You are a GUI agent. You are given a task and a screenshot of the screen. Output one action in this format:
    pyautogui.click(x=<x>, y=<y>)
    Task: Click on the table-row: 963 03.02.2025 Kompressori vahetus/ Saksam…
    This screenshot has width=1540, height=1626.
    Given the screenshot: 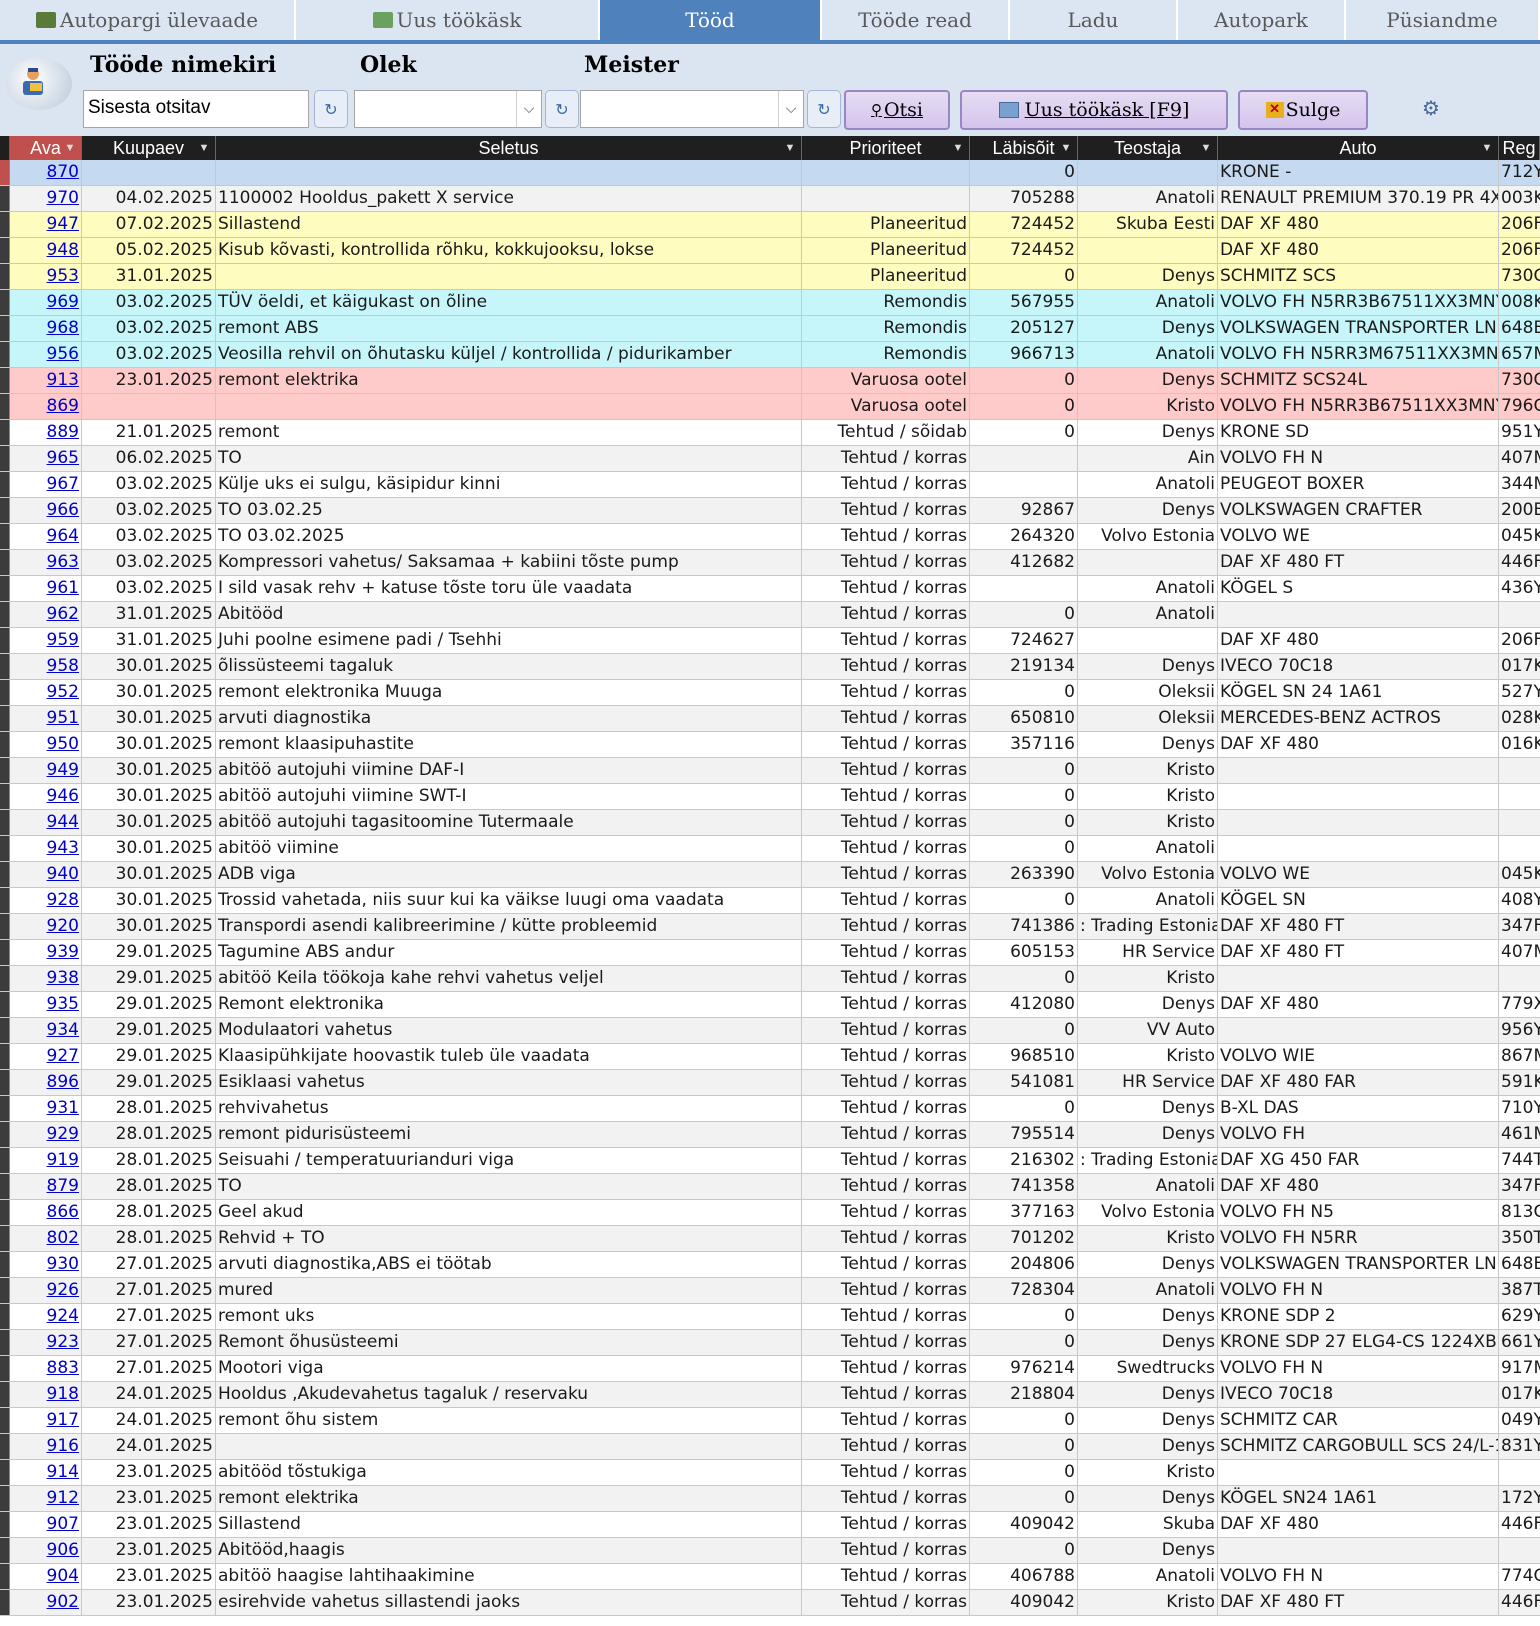 What is the action you would take?
    pyautogui.click(x=770, y=563)
    